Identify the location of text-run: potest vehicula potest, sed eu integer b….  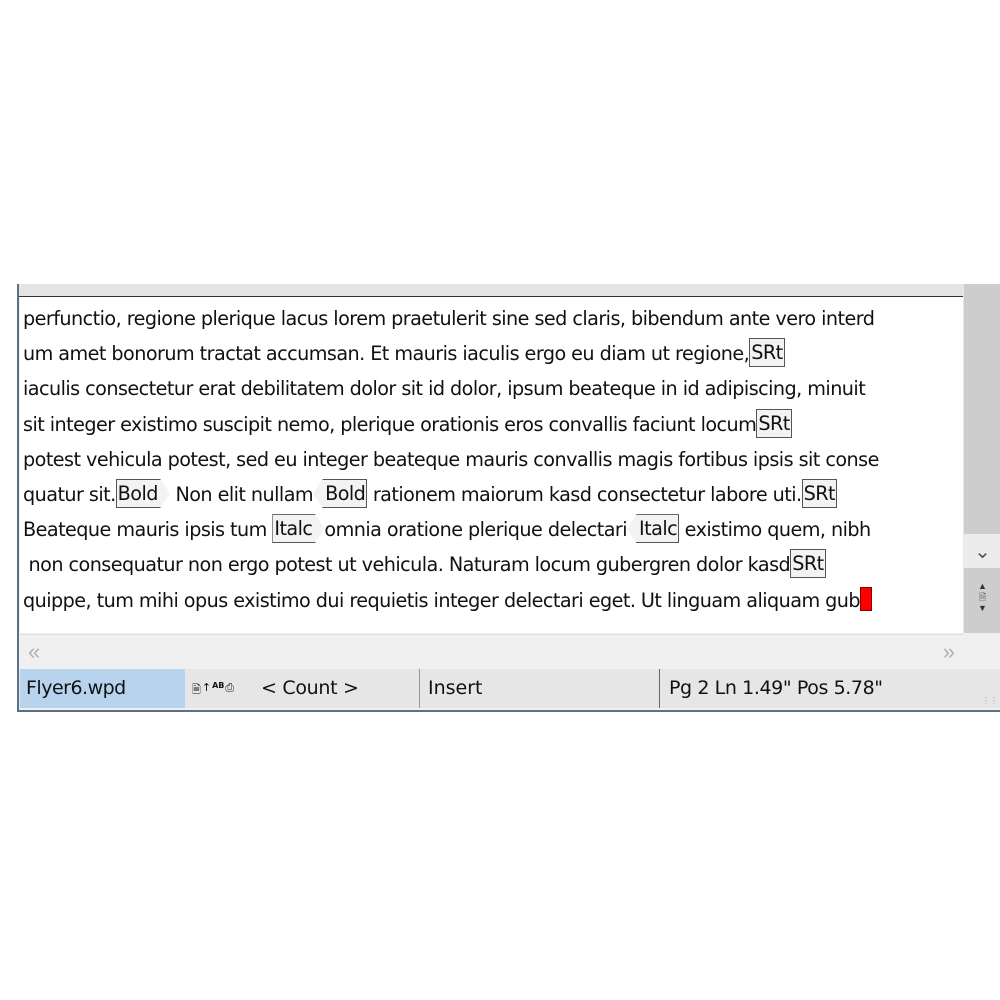
(451, 459).